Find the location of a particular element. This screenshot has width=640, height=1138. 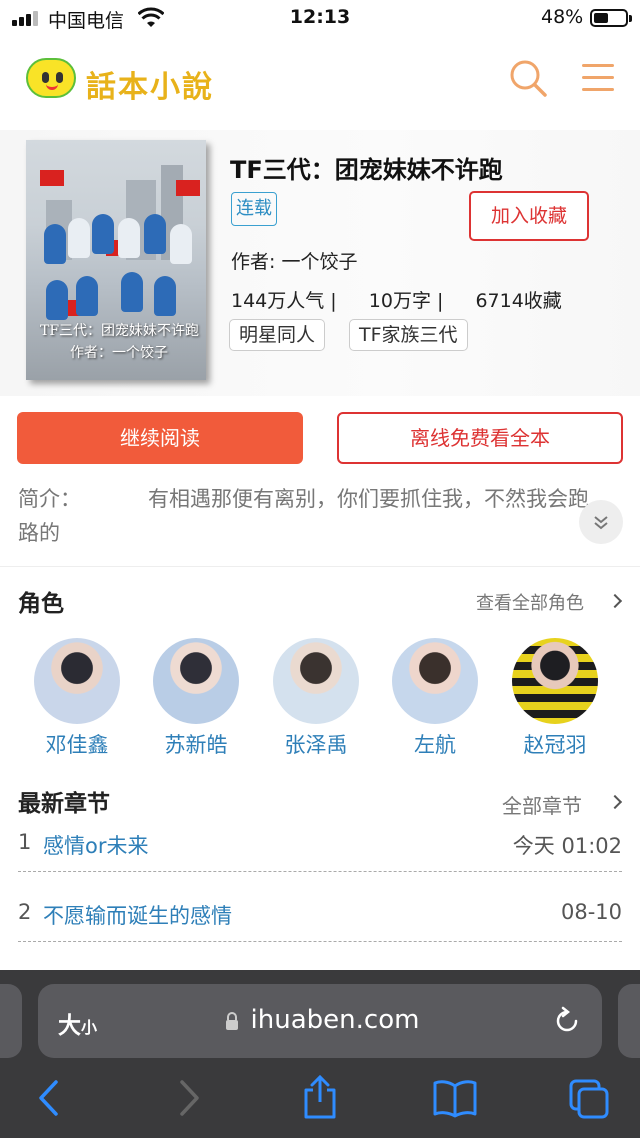

battery-percent: 48% is located at coordinates (562, 17).